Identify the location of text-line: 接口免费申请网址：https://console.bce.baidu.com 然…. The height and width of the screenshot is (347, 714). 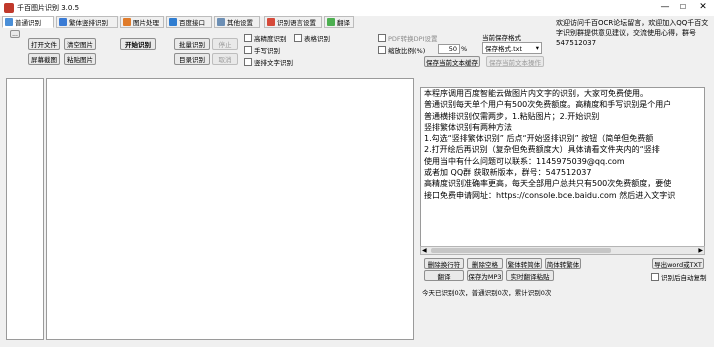
(550, 195).